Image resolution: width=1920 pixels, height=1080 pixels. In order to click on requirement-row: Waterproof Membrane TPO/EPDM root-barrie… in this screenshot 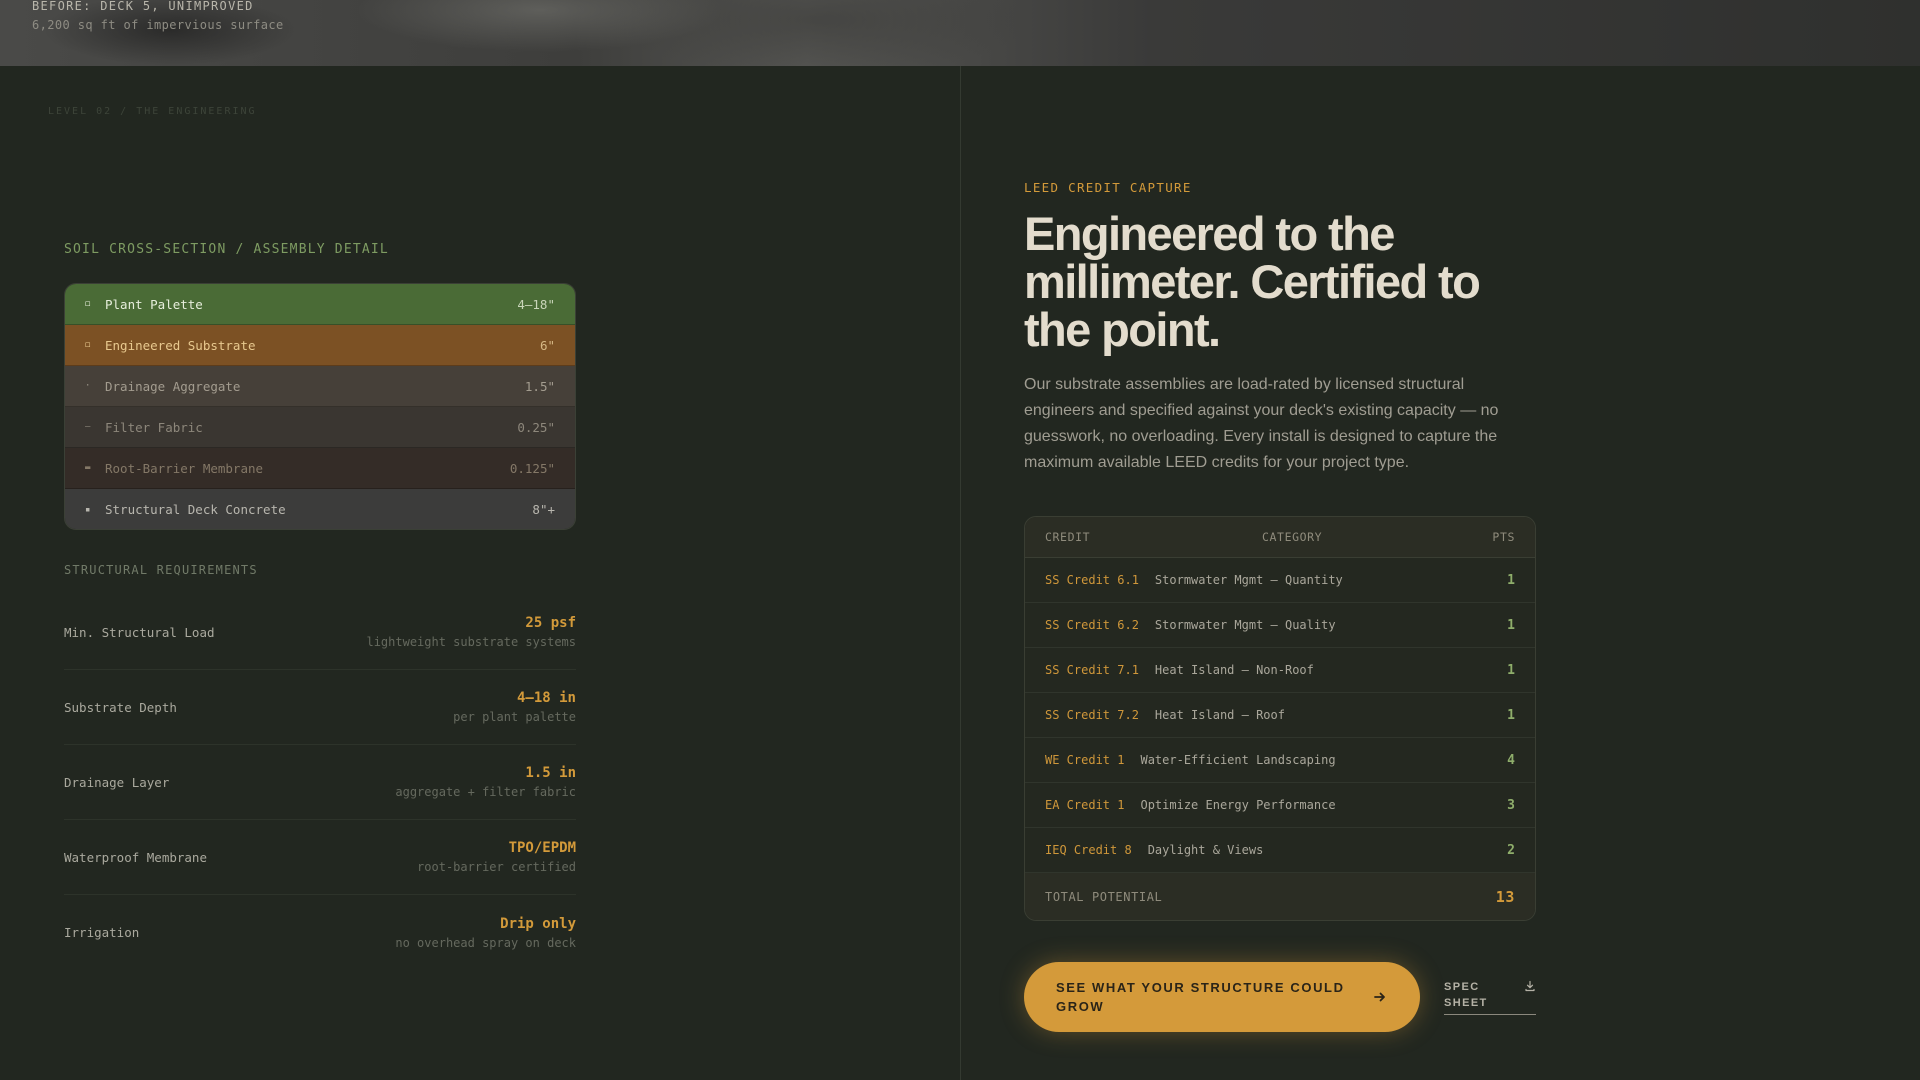, I will do `click(320, 857)`.